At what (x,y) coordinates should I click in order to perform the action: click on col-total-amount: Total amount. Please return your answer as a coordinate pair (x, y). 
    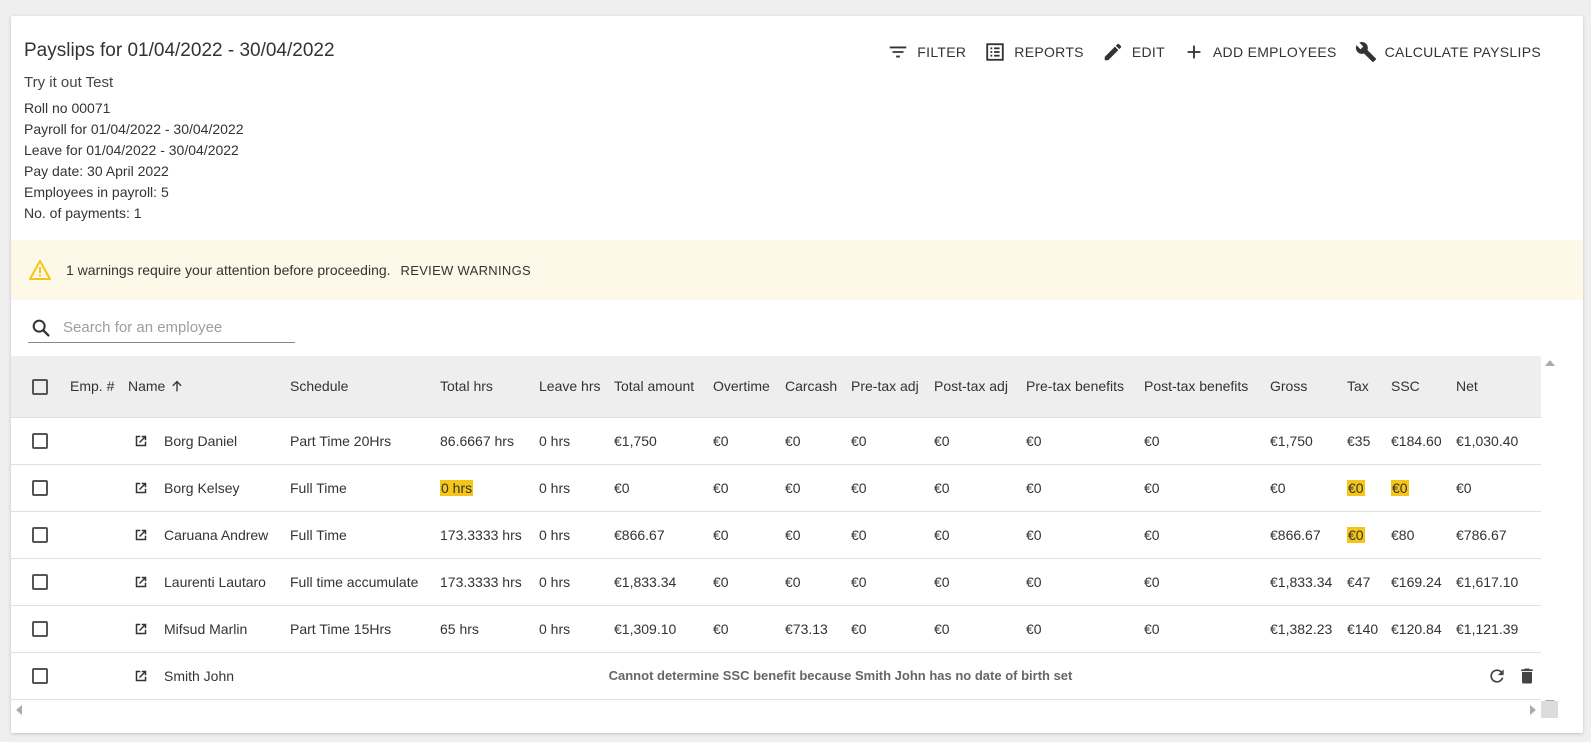
    Looking at the image, I should click on (663, 386).